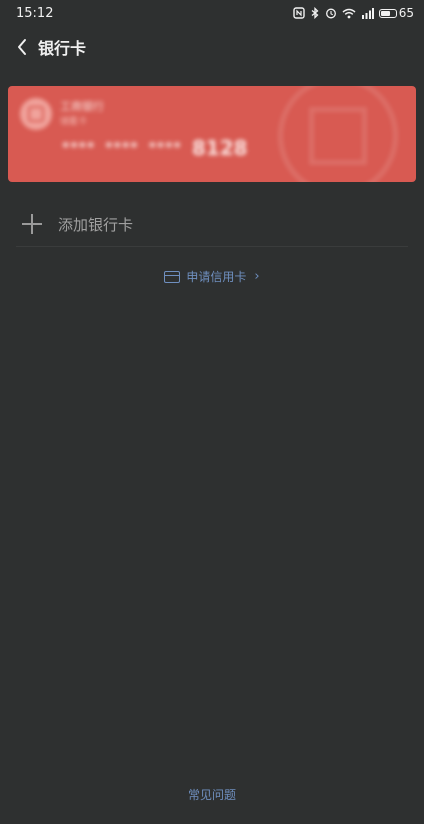  Describe the element at coordinates (212, 224) in the screenshot. I see `add-bank-card-button: 添加银行卡` at that location.